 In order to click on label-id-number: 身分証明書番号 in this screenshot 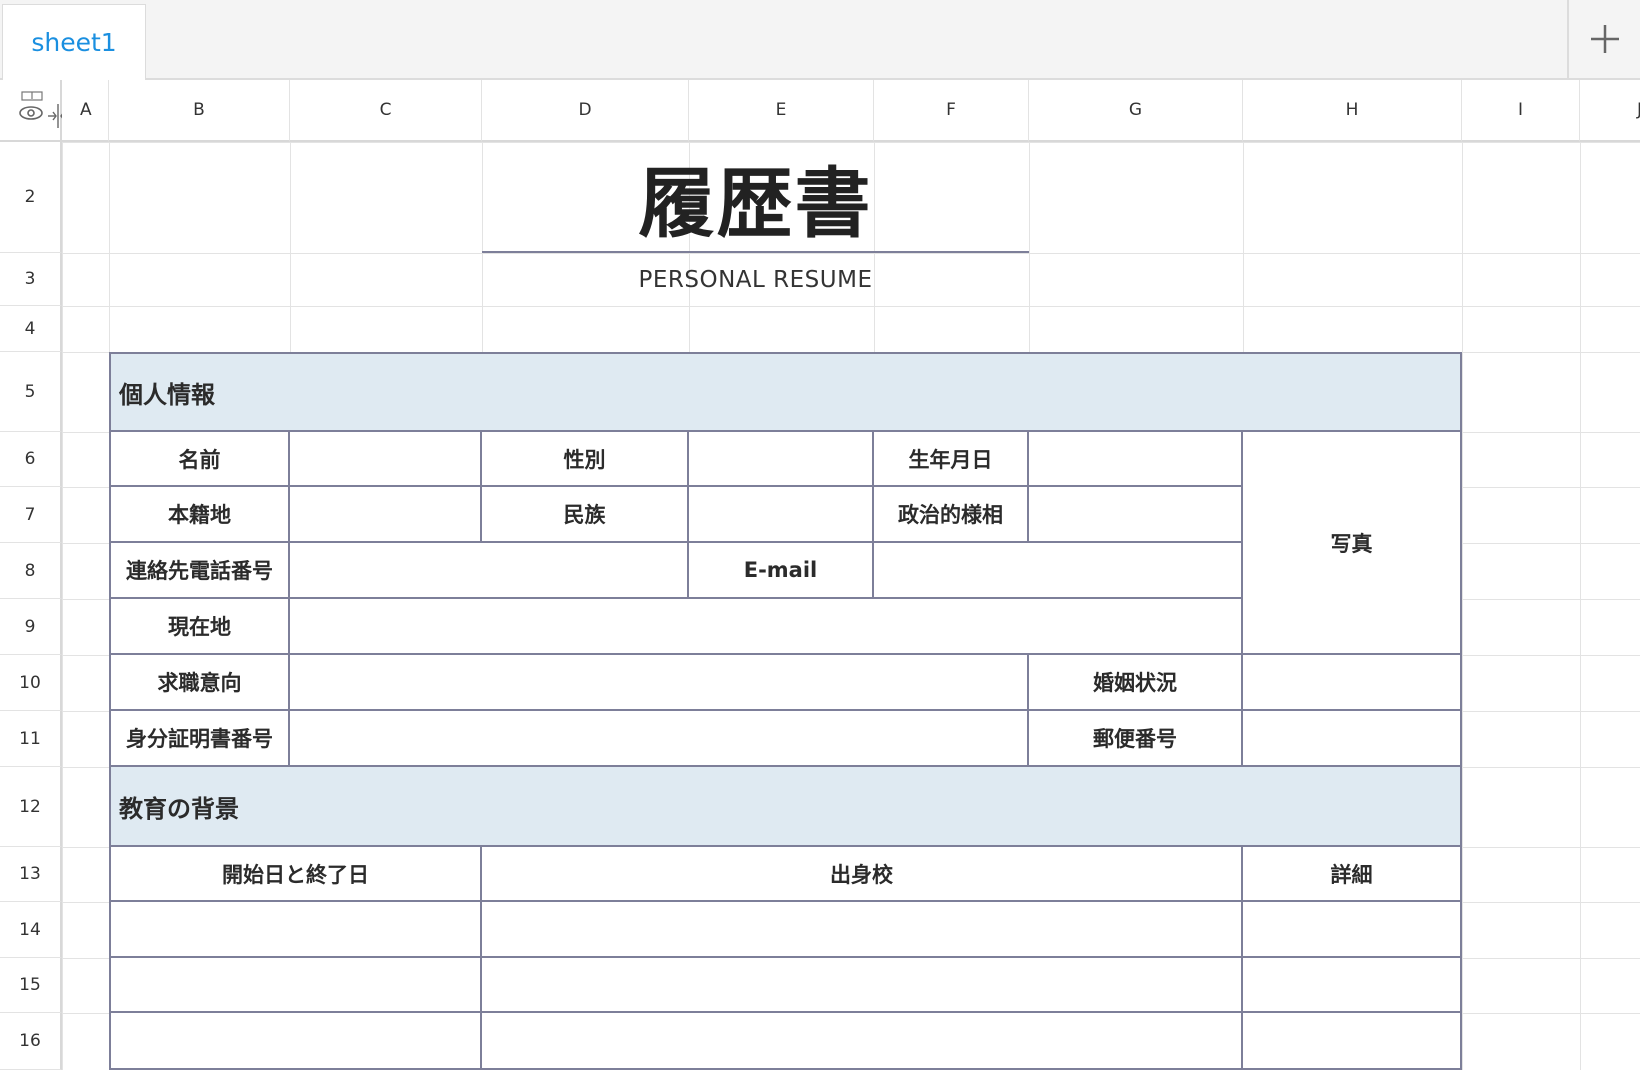, I will do `click(199, 739)`.